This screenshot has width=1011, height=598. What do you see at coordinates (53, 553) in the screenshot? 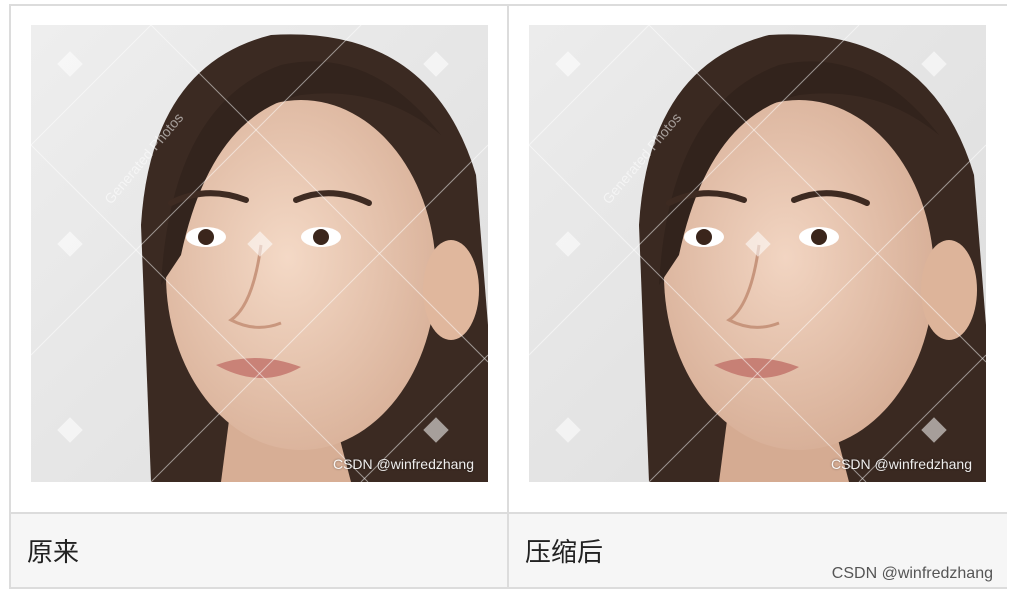
I see `original-caption: 原来` at bounding box center [53, 553].